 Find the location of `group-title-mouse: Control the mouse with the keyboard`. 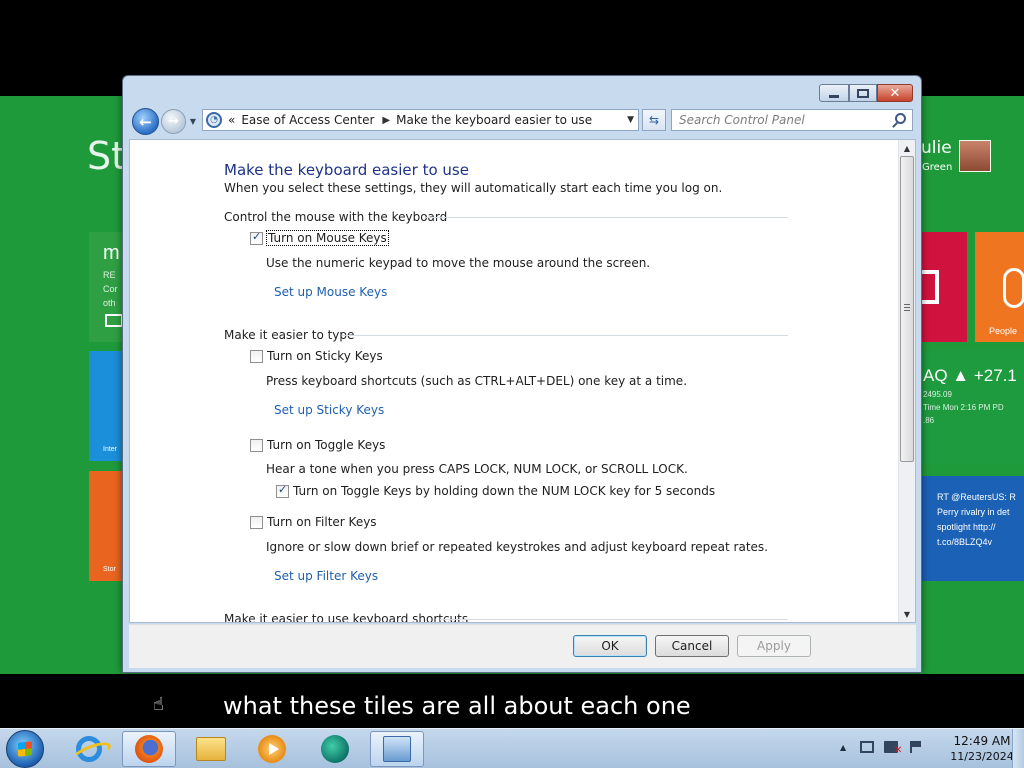

group-title-mouse: Control the mouse with the keyboard is located at coordinates (336, 217).